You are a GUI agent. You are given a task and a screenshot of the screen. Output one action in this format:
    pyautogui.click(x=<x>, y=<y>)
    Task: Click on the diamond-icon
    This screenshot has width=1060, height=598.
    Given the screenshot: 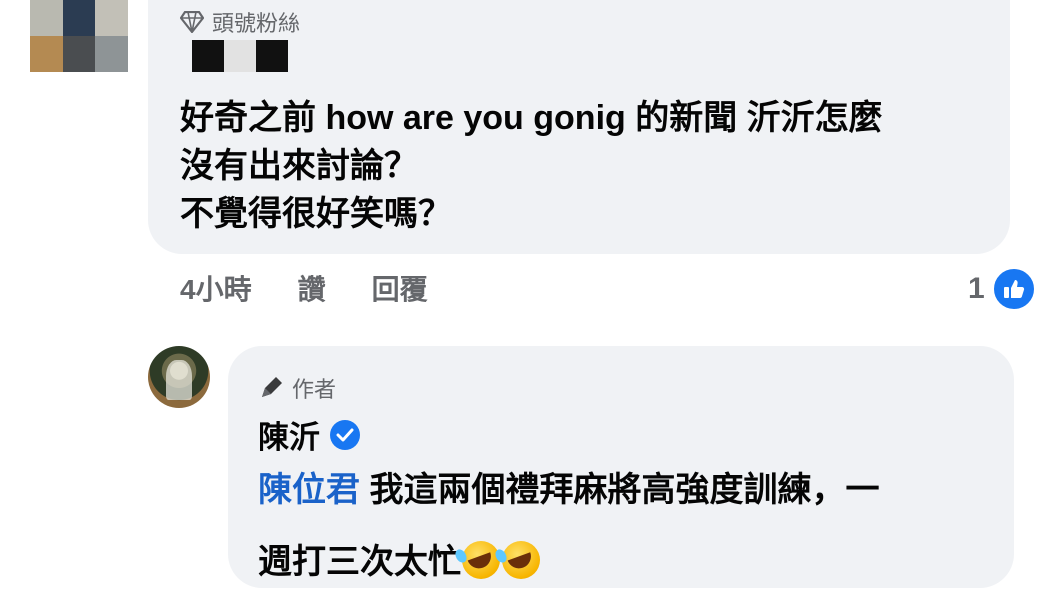 What is the action you would take?
    pyautogui.click(x=192, y=22)
    